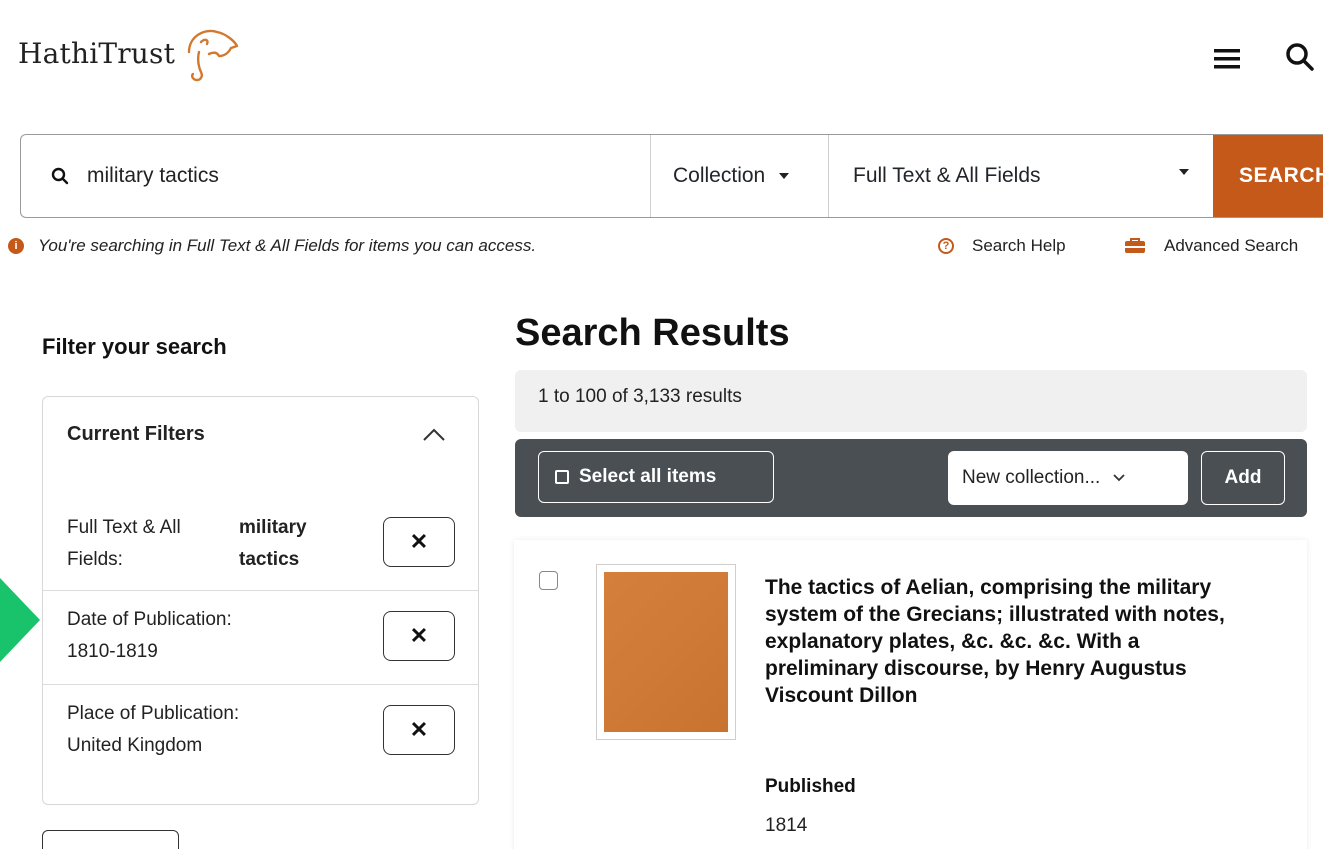  Describe the element at coordinates (20, 620) in the screenshot. I see `annotation-arrow-icon` at that location.